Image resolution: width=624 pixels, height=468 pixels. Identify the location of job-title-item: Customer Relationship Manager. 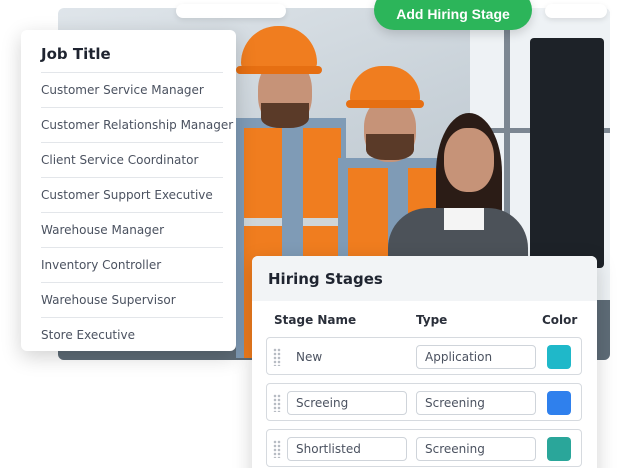
(137, 124).